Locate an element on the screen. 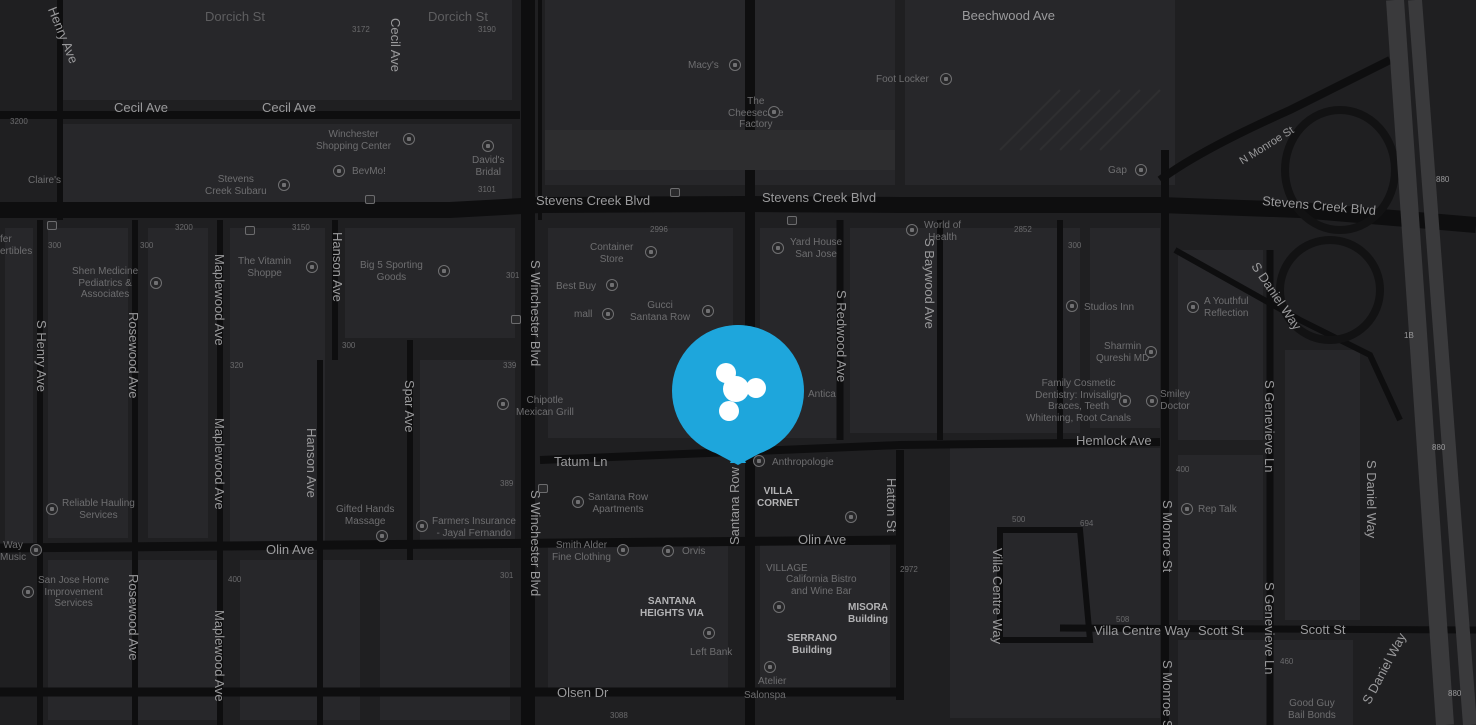  address-number: 500 is located at coordinates (1019, 519).